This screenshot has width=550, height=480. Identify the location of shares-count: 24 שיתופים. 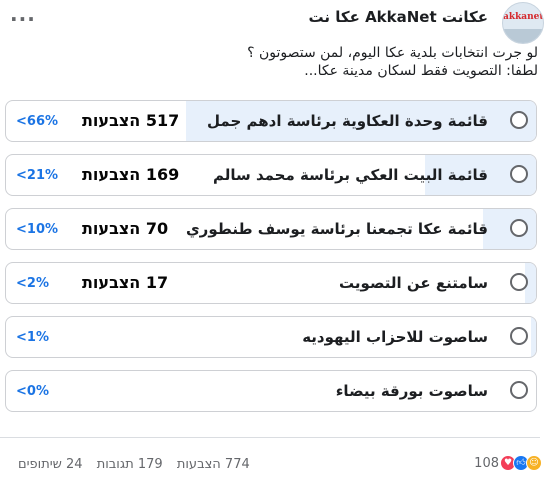
(50, 464).